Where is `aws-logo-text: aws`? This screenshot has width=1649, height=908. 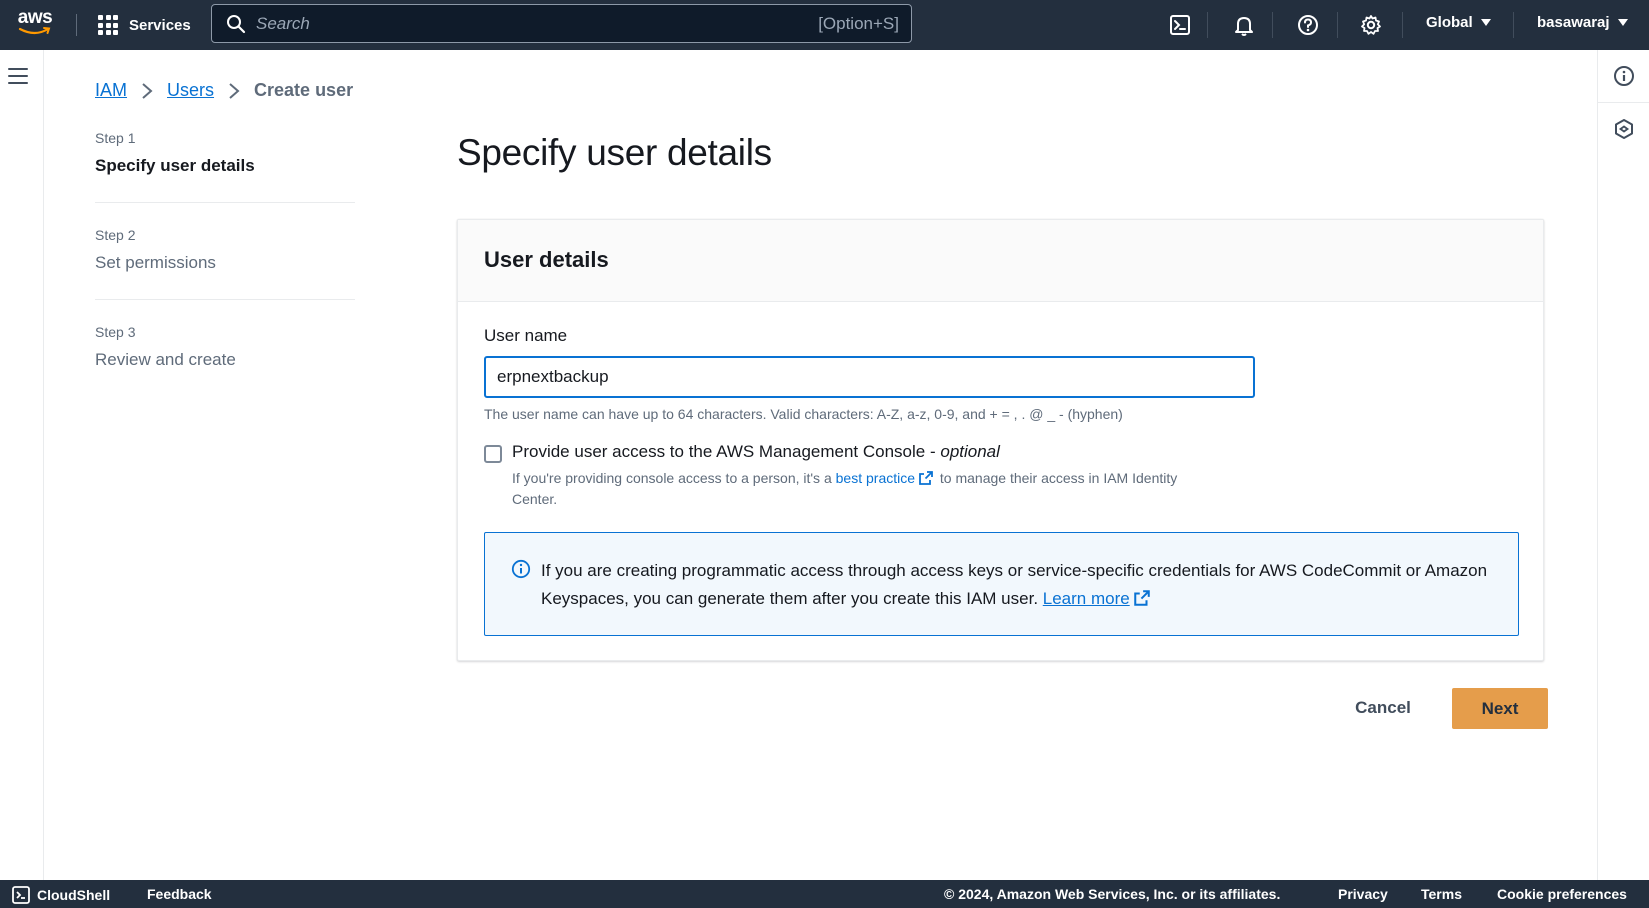 aws-logo-text: aws is located at coordinates (35, 17).